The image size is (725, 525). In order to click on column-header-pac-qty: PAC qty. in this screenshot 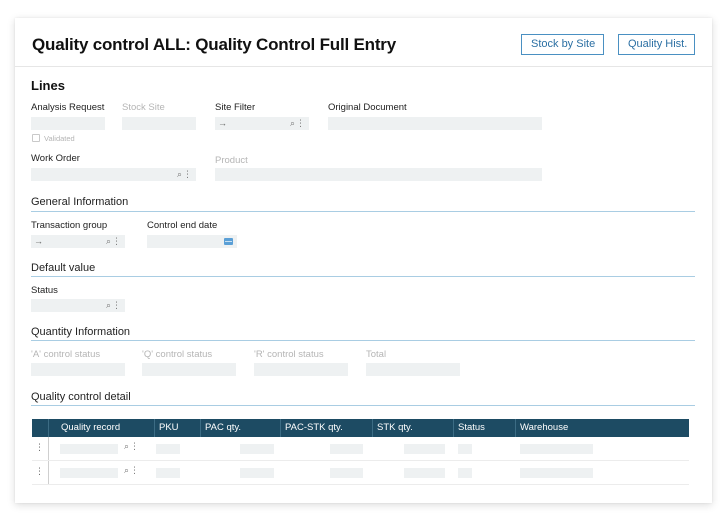, I will do `click(240, 428)`.